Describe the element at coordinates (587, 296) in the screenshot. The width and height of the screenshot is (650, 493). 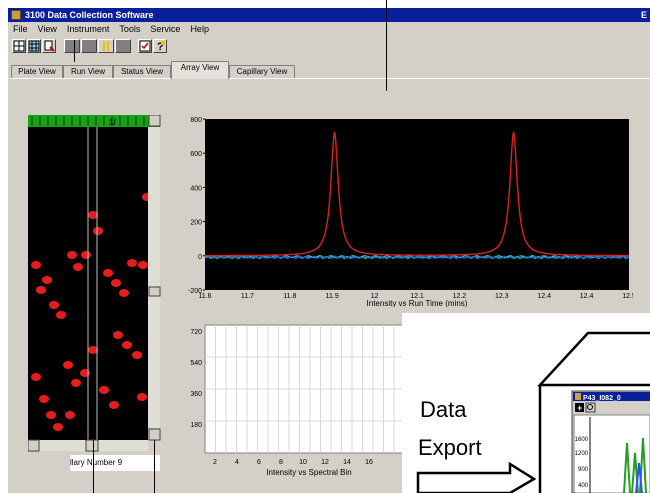
I see `x-tick-label: 12.4` at that location.